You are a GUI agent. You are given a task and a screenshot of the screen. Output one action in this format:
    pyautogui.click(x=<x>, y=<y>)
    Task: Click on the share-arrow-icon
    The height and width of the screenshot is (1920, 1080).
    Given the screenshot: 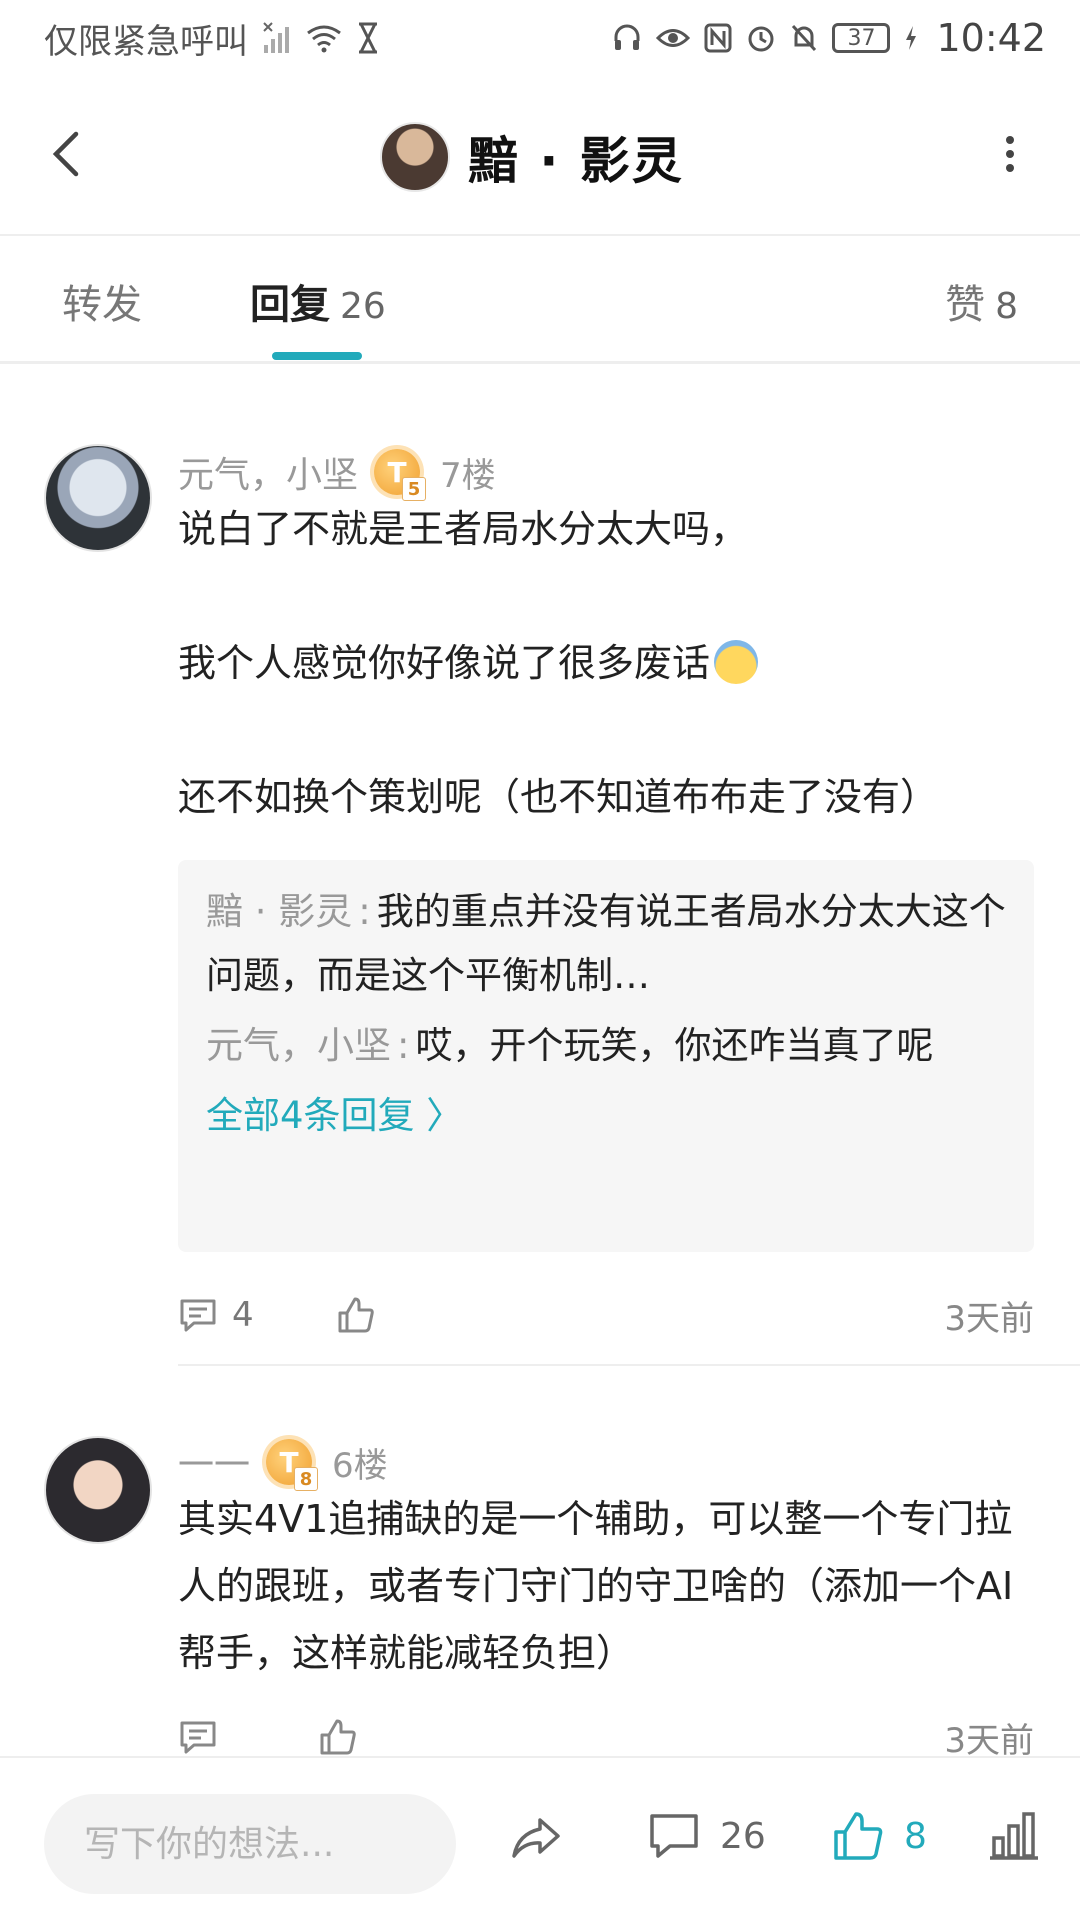 What is the action you would take?
    pyautogui.click(x=536, y=1838)
    